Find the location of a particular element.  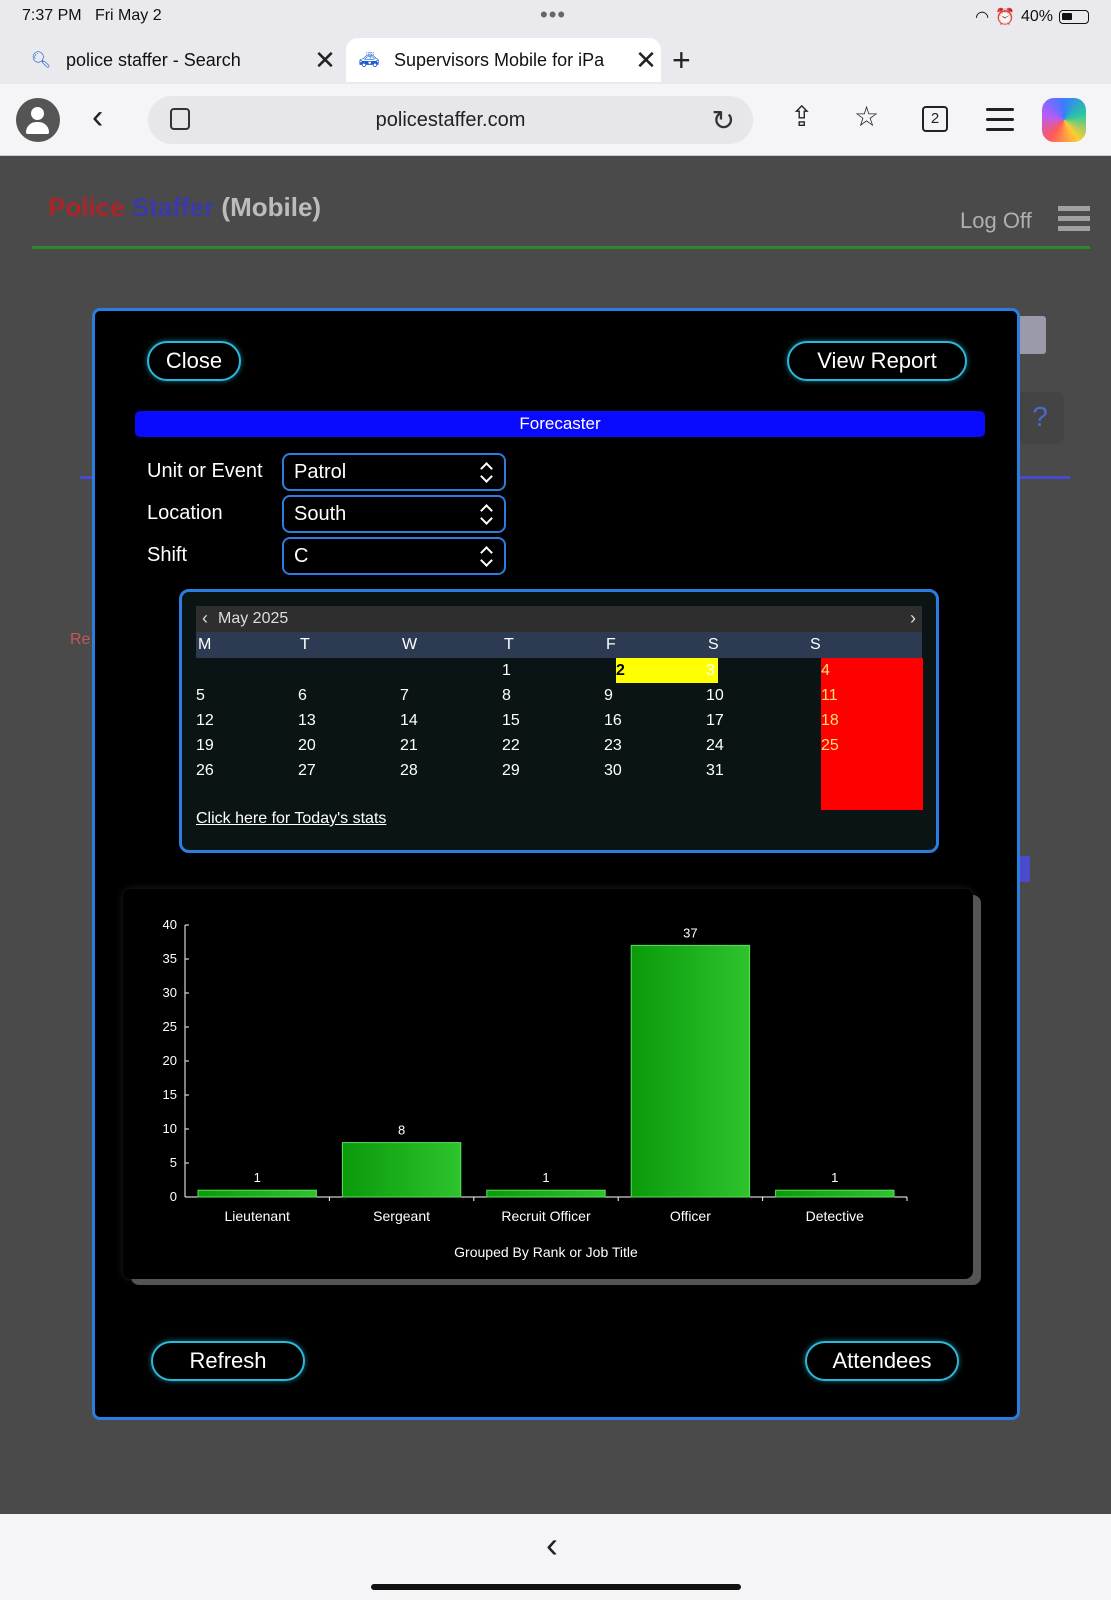

unit-or-event-row: Unit or Event Patrol is located at coordinates (337, 472).